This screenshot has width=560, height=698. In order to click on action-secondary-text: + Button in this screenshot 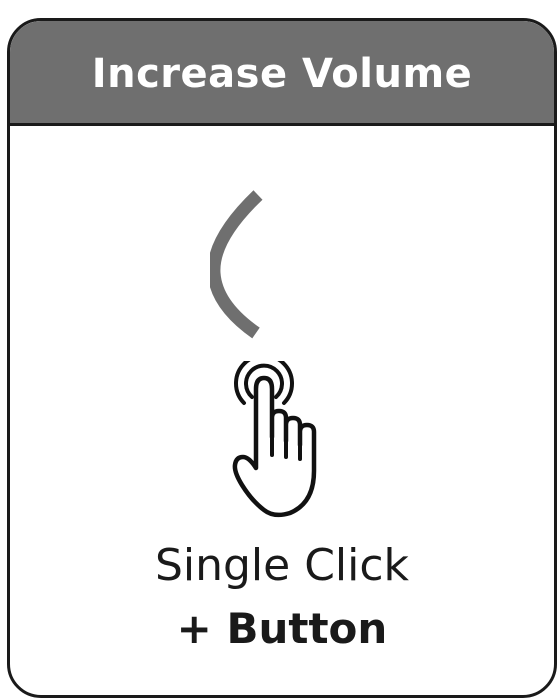, I will do `click(282, 628)`.